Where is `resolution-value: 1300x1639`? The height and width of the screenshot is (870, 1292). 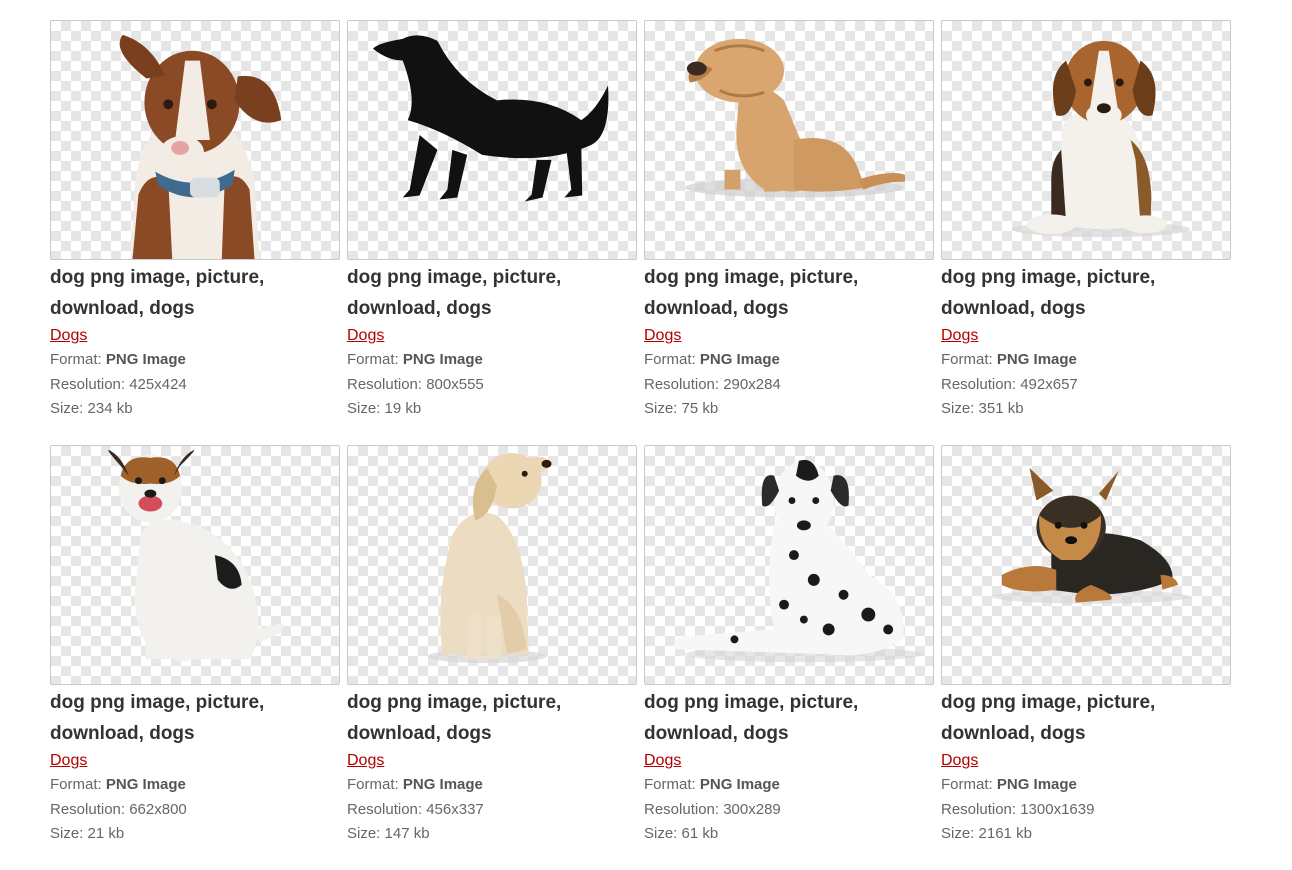
resolution-value: 1300x1639 is located at coordinates (1057, 809).